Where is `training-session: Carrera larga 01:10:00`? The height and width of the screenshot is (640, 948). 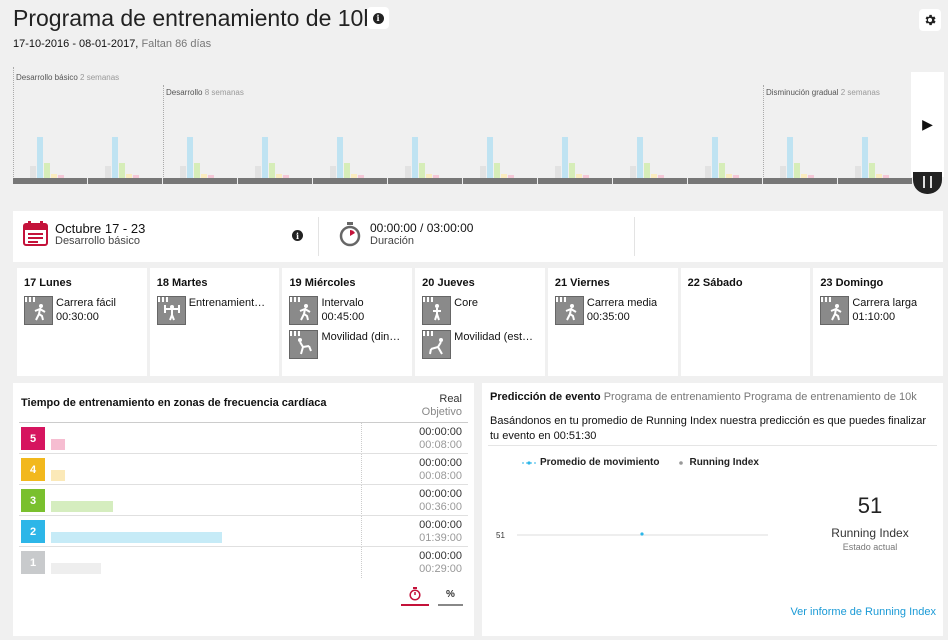 training-session: Carrera larga 01:10:00 is located at coordinates (881, 310).